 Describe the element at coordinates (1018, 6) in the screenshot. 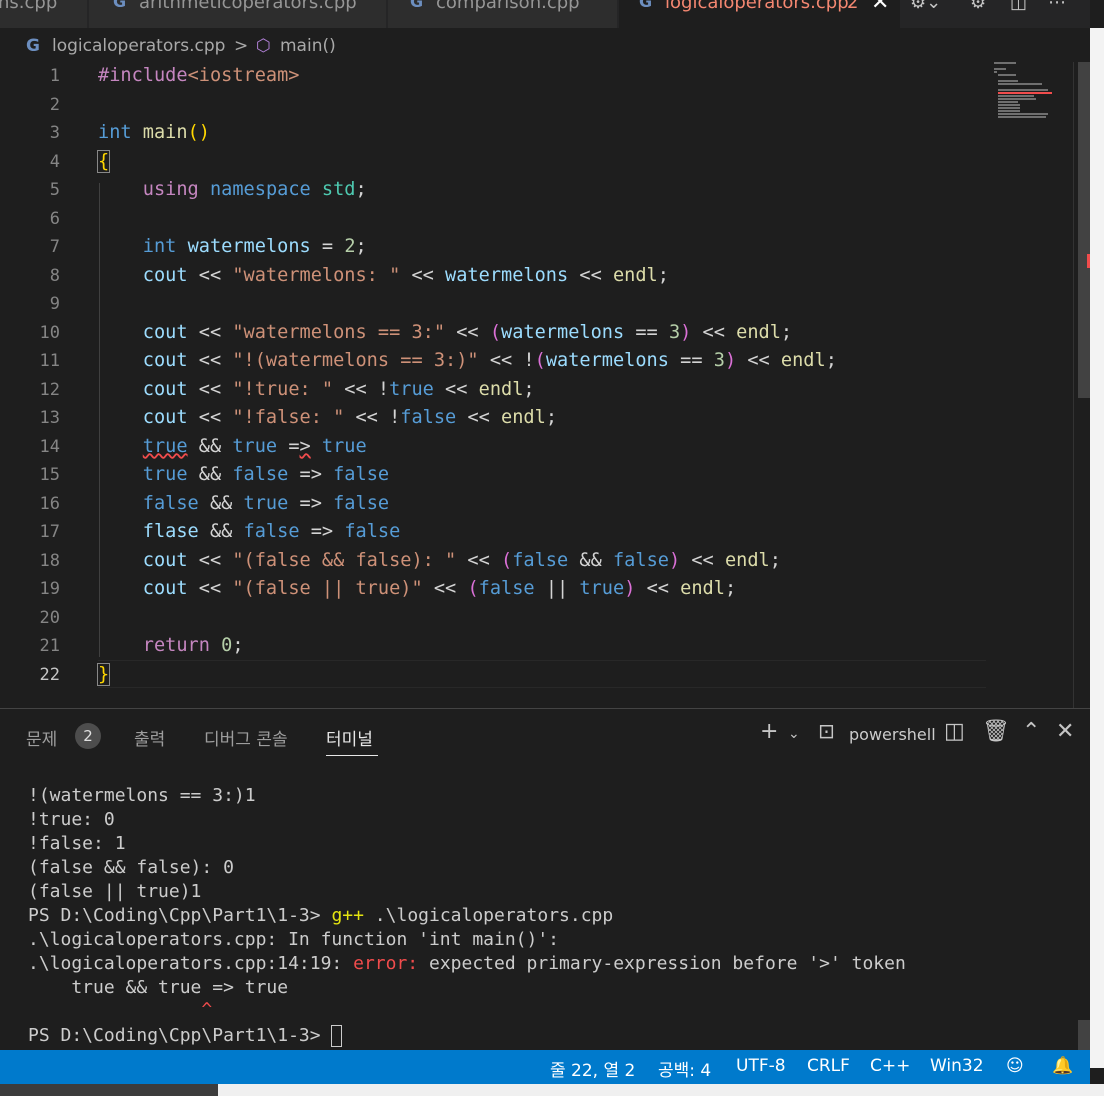

I see `split-editor-icon: ◫` at that location.